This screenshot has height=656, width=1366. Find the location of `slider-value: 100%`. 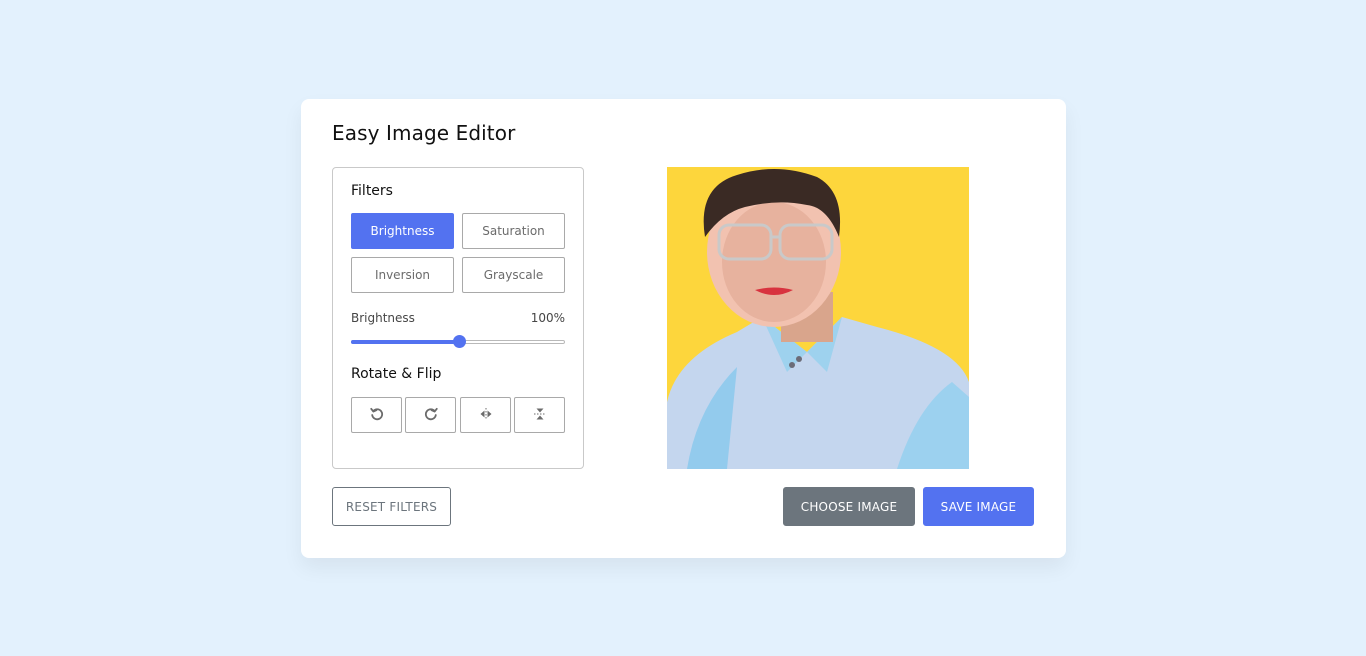

slider-value: 100% is located at coordinates (547, 318).